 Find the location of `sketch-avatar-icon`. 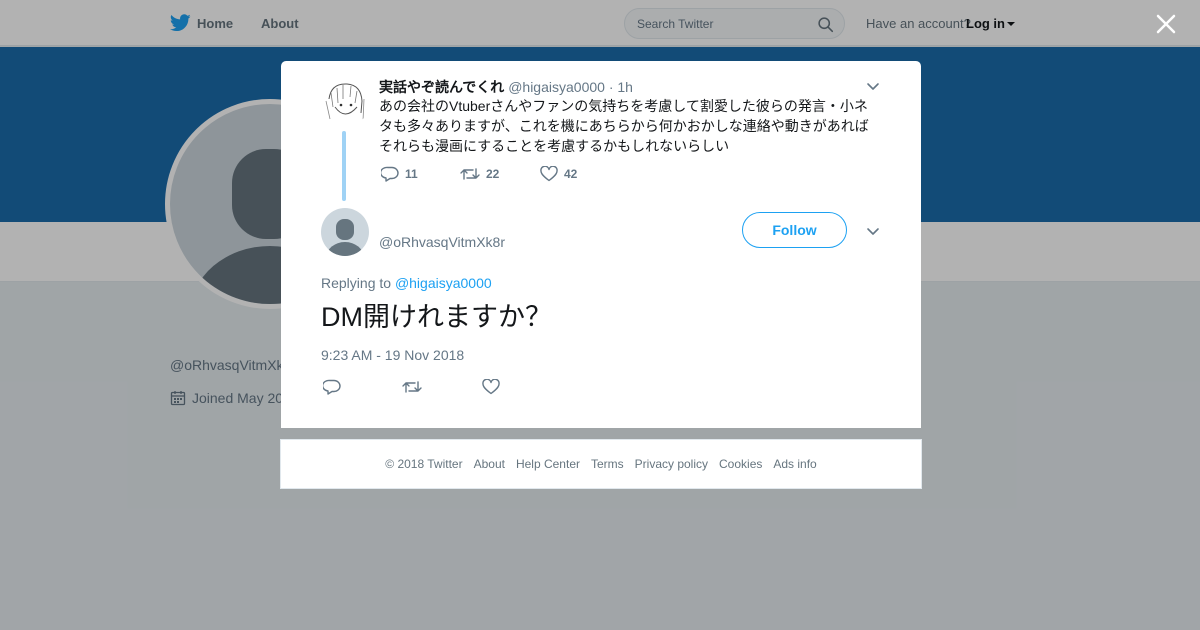

sketch-avatar-icon is located at coordinates (345, 102).